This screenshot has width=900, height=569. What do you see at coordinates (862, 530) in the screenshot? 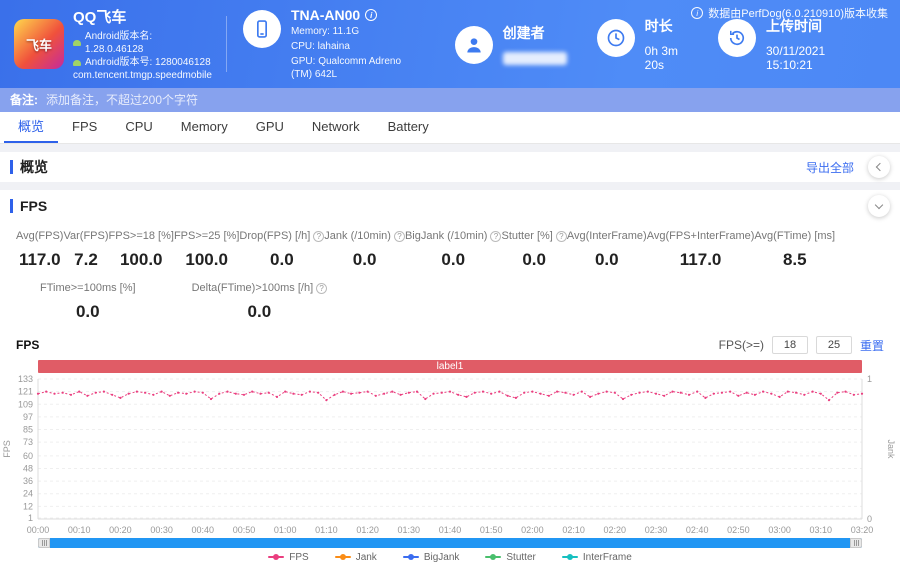
I see `svg-text: 03:20` at bounding box center [862, 530].